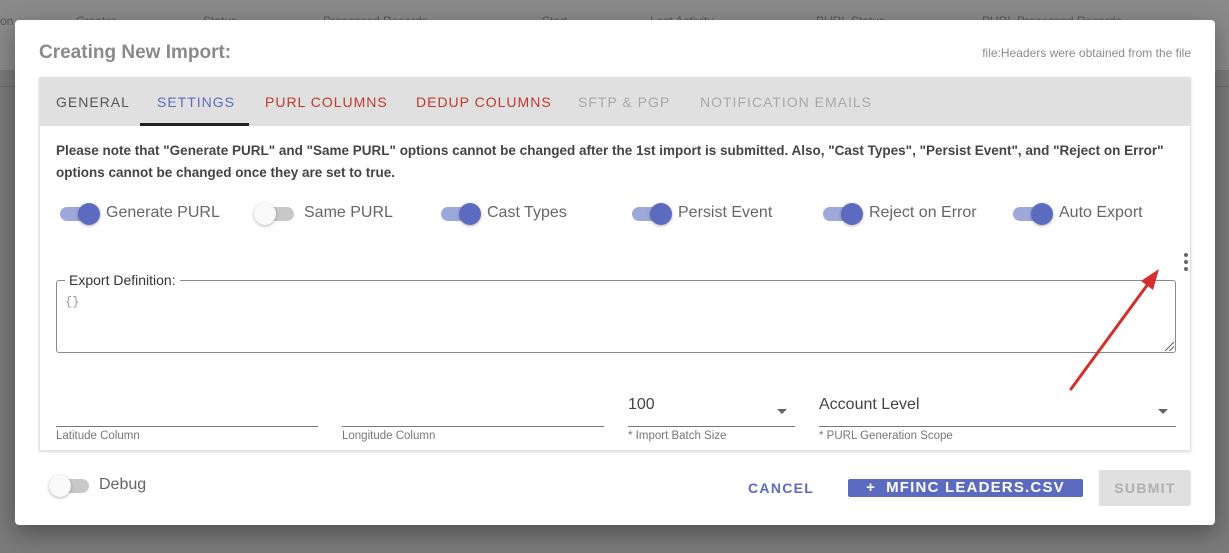 The height and width of the screenshot is (553, 1229). Describe the element at coordinates (781, 488) in the screenshot. I see `cancel-button: CANCEL` at that location.